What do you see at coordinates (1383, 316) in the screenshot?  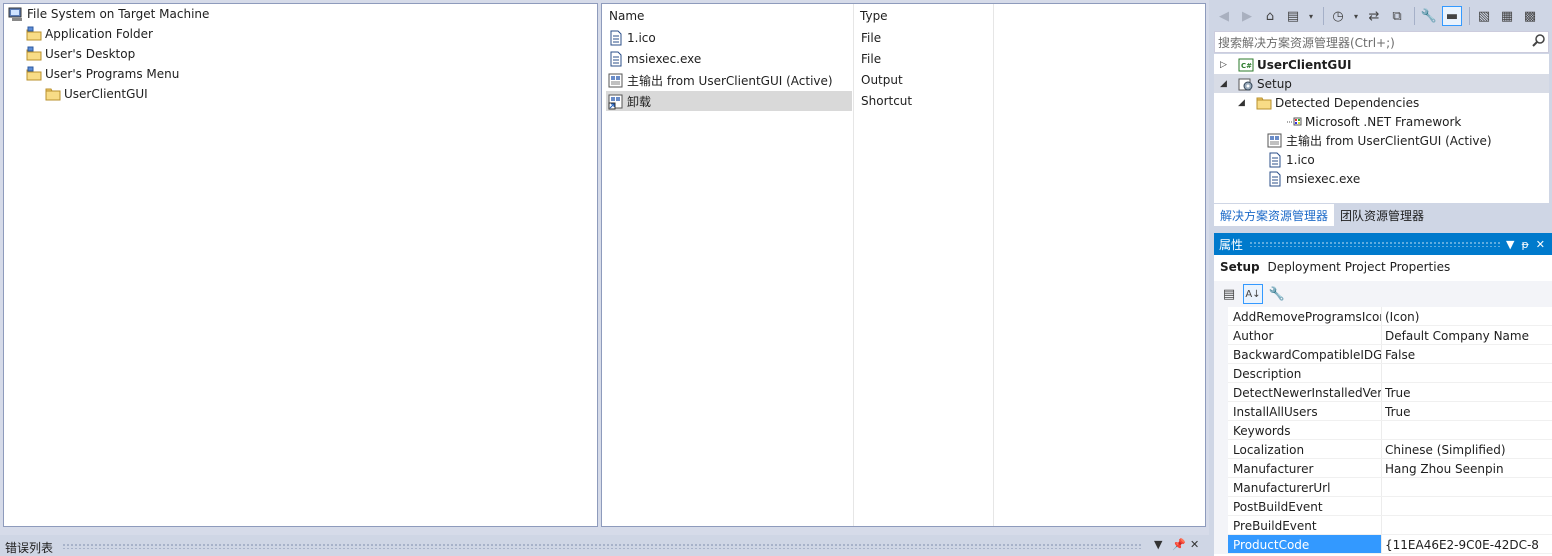 I see `property-row: AddRemoveProgramsIcon (Icon)` at bounding box center [1383, 316].